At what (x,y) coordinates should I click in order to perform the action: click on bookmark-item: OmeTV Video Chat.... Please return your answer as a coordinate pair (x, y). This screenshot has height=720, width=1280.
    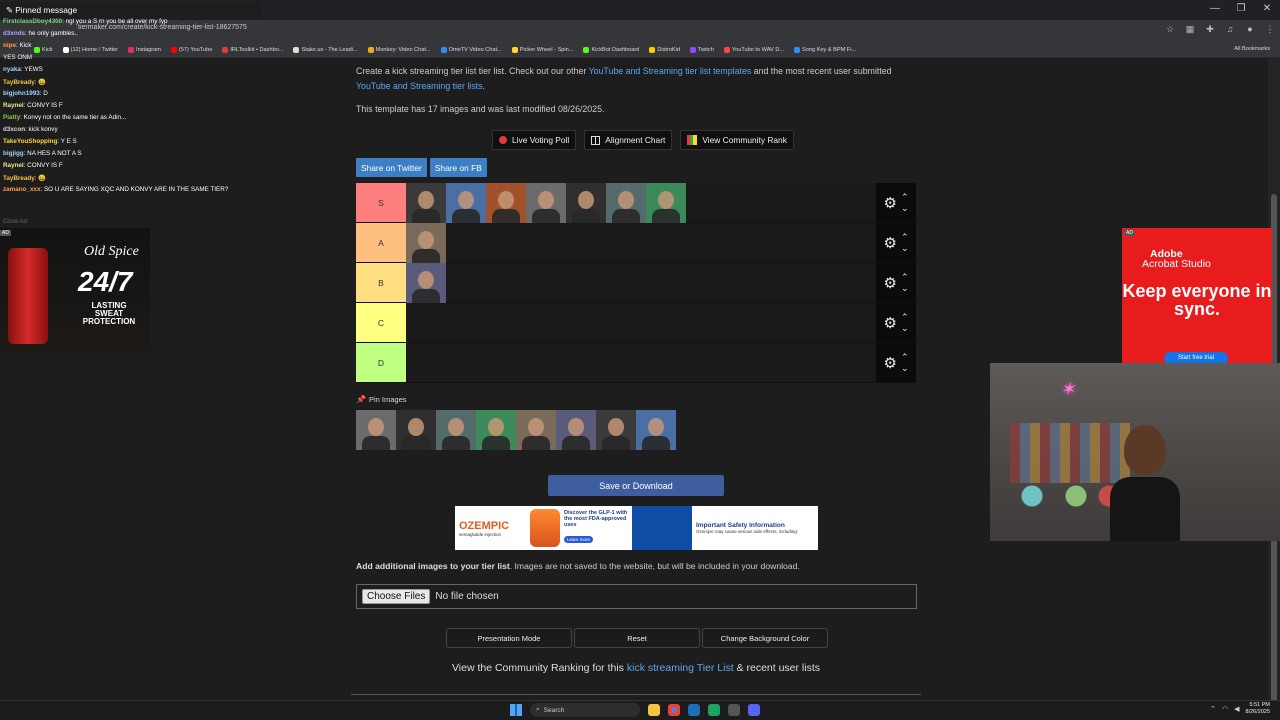
    Looking at the image, I should click on (471, 49).